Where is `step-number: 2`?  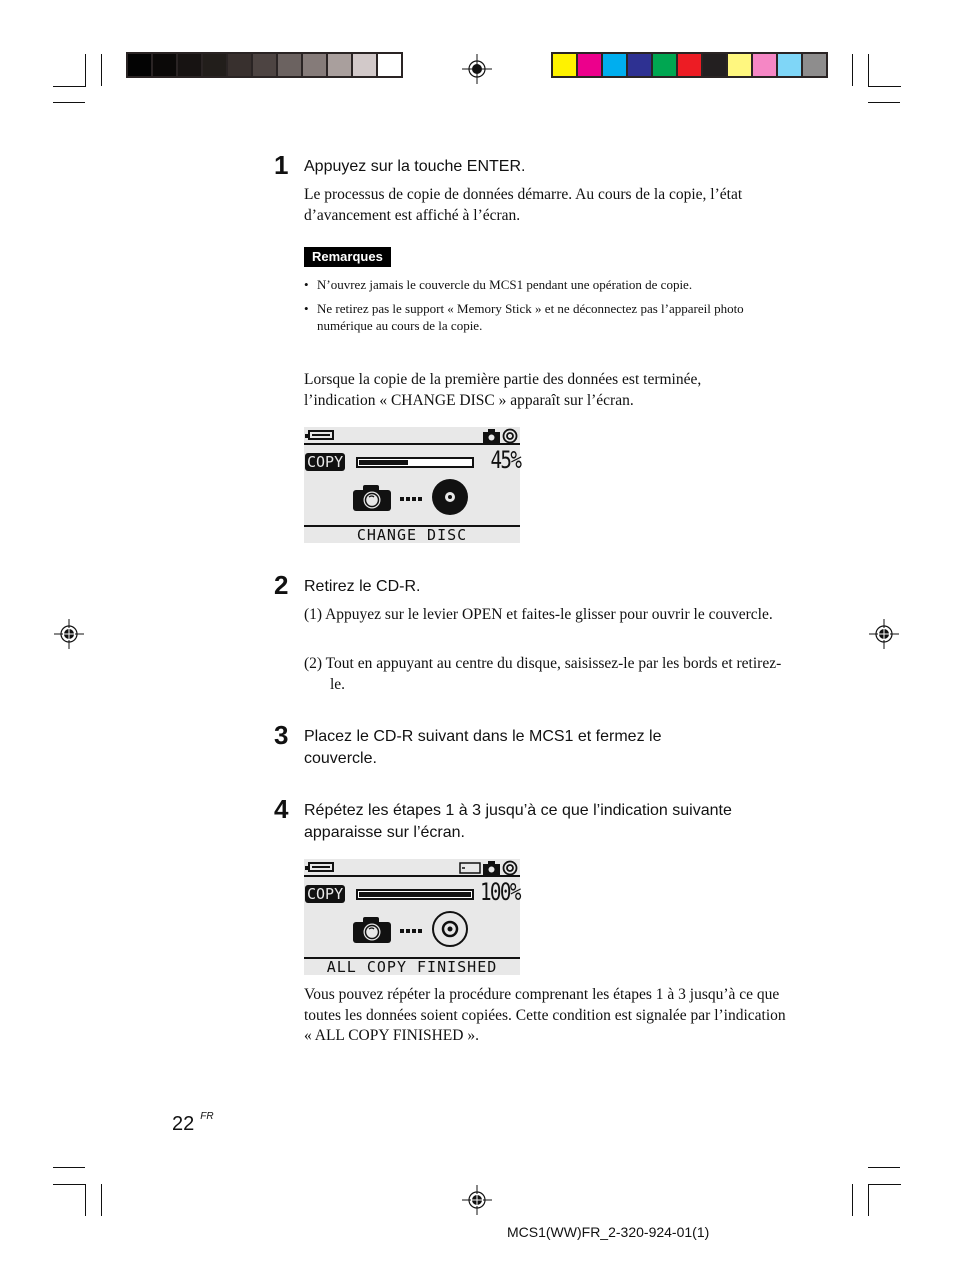 step-number: 2 is located at coordinates (281, 585).